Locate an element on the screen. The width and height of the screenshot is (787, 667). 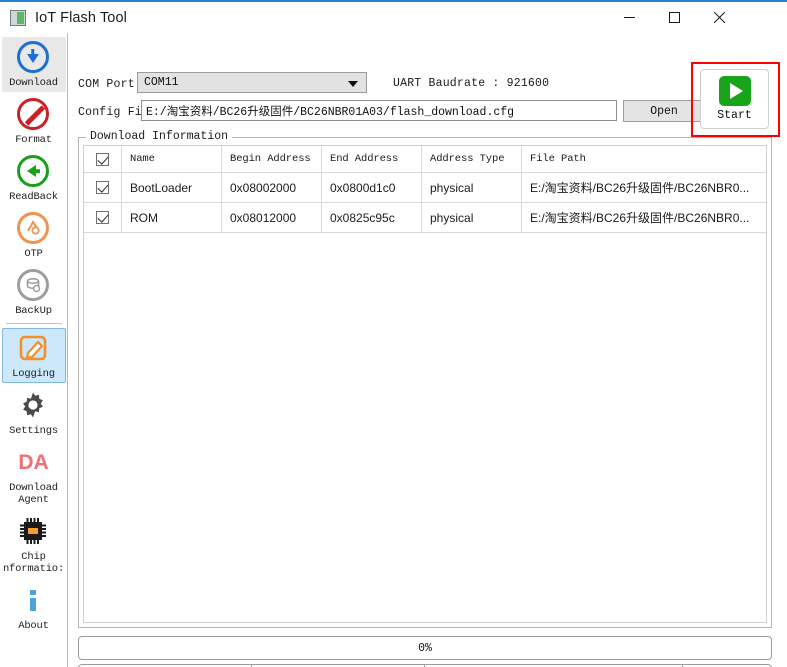
sidebar-item-logging: Logging is located at coordinates (33, 355).